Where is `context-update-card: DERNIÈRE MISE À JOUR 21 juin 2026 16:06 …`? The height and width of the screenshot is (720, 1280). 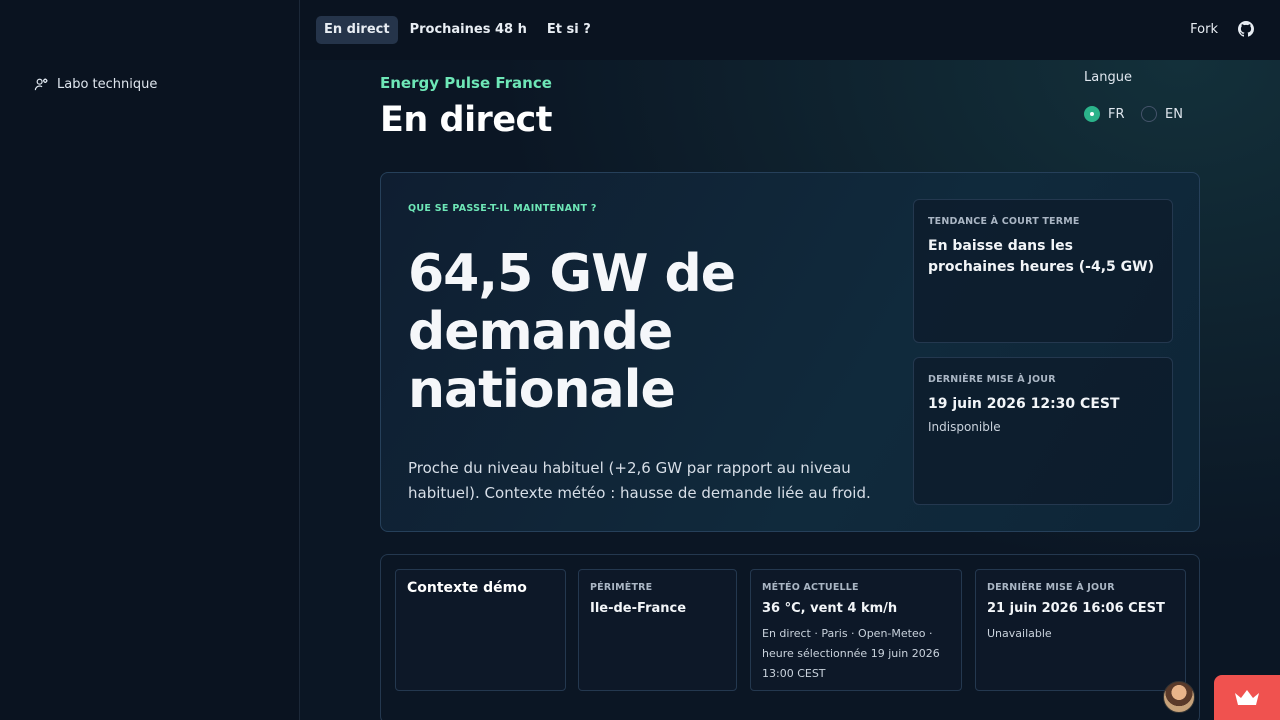 context-update-card: DERNIÈRE MISE À JOUR 21 juin 2026 16:06 … is located at coordinates (1080, 630).